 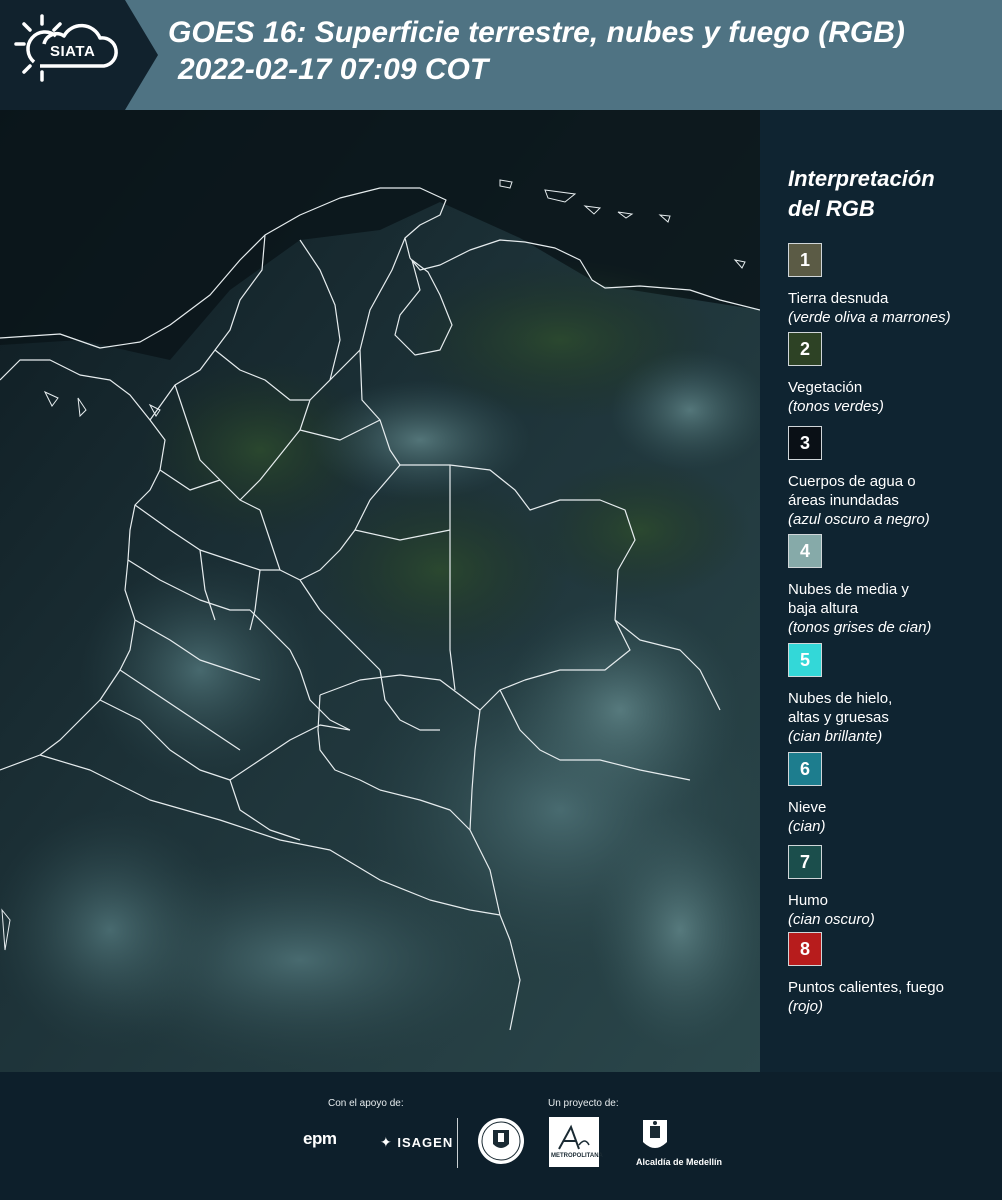 What do you see at coordinates (893, 887) in the screenshot?
I see `legend-item: 7 Humo (cian oscuro)` at bounding box center [893, 887].